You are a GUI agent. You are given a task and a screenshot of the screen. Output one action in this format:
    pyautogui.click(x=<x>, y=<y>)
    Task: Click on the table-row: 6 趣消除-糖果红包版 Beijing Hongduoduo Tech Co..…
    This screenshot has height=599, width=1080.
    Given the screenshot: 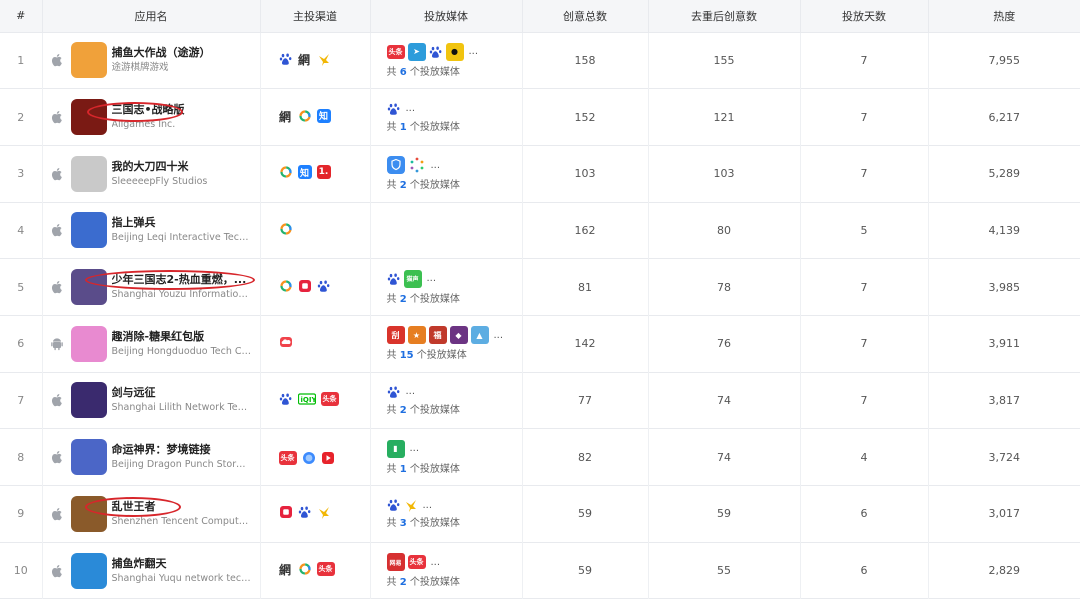 What is the action you would take?
    pyautogui.click(x=540, y=344)
    